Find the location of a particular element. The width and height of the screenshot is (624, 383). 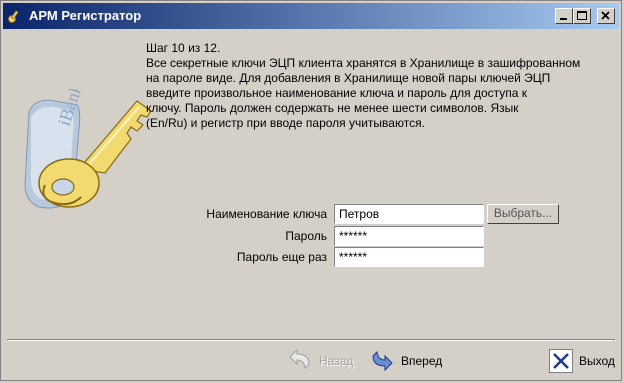

forward-label: Вперед is located at coordinates (422, 361).